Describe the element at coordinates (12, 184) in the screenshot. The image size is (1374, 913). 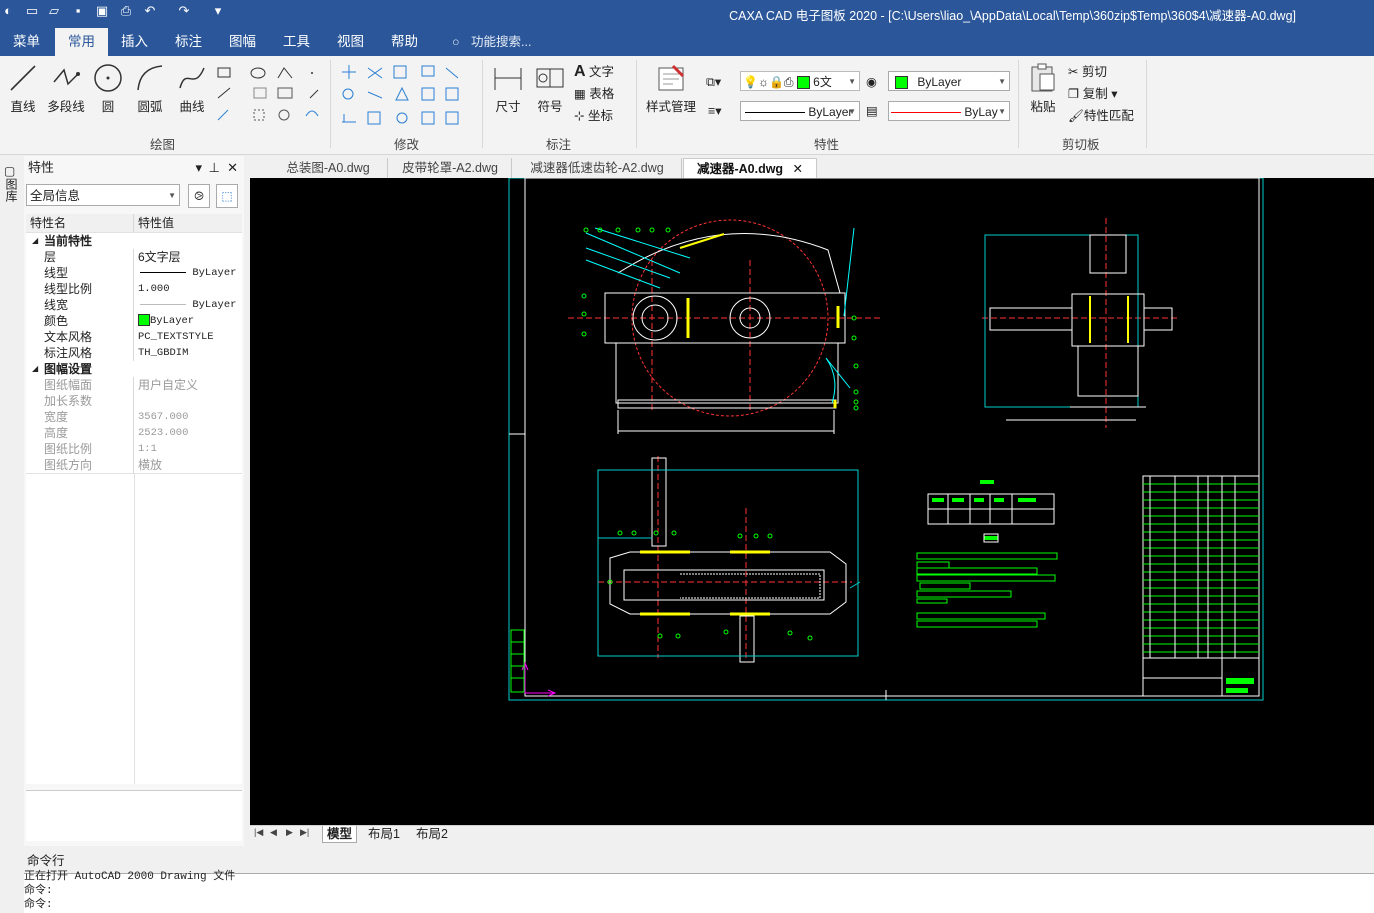
I see `library-side-tab: ▢ 图库` at that location.